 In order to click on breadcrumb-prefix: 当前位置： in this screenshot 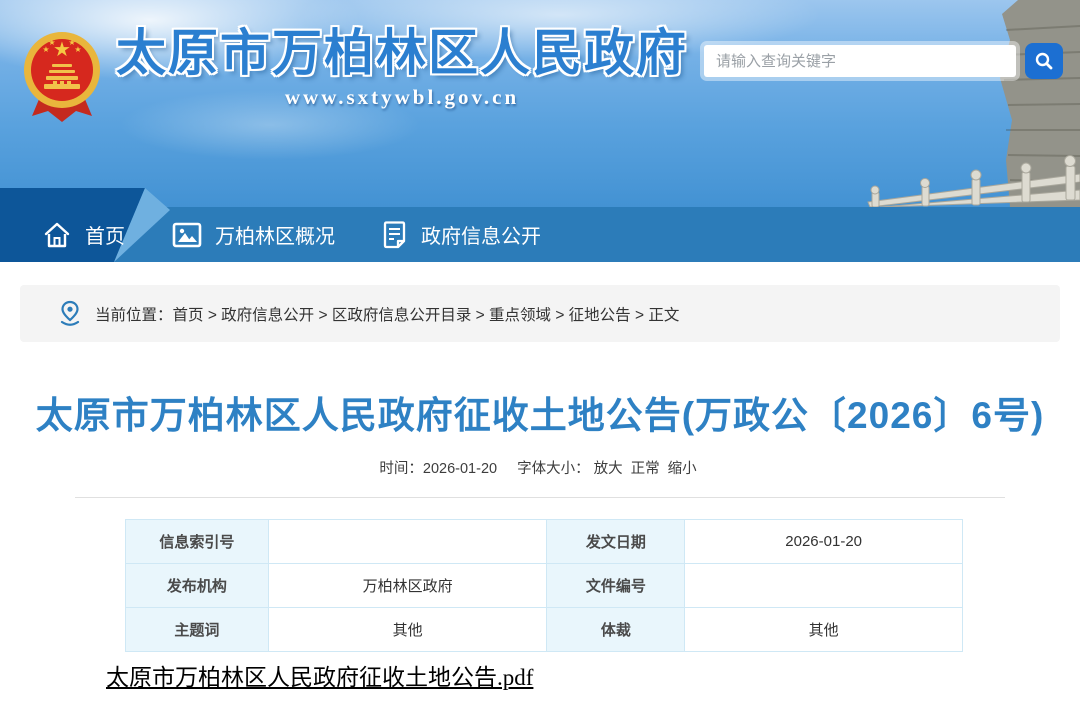, I will do `click(134, 315)`.